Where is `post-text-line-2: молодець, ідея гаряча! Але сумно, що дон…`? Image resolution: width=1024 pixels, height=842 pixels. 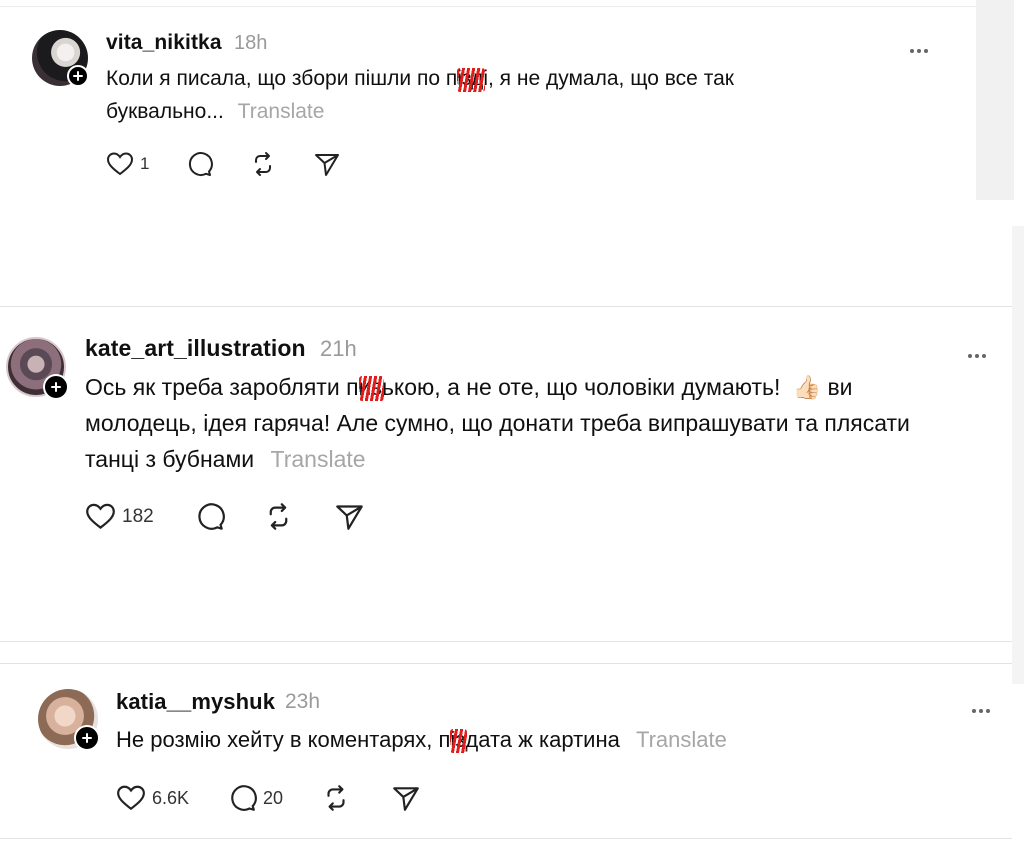 post-text-line-2: молодець, ідея гаряча! Але сумно, що дон… is located at coordinates (497, 423).